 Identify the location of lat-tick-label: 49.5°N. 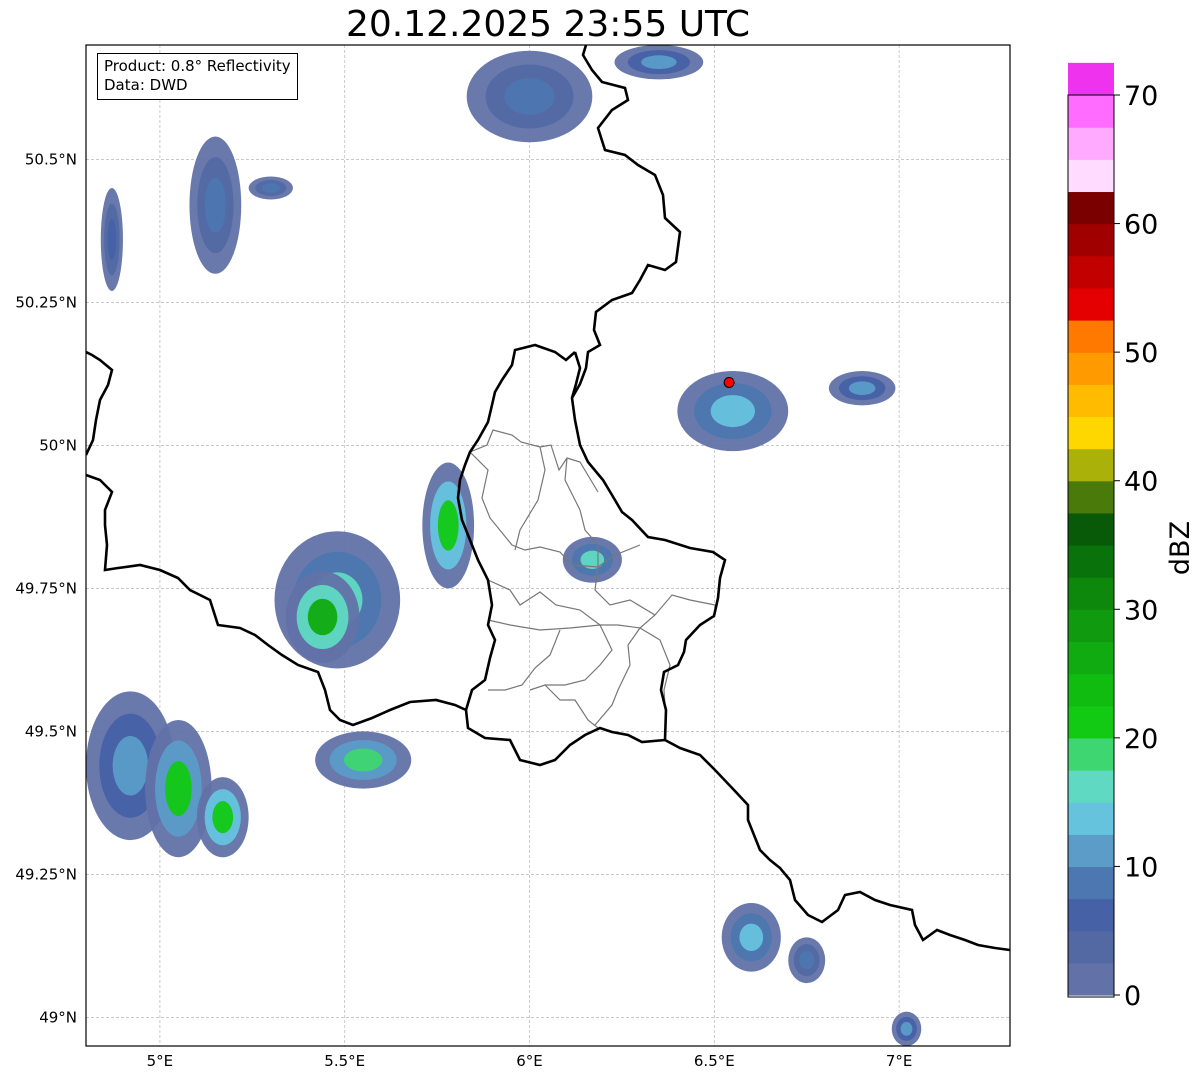
(51, 731).